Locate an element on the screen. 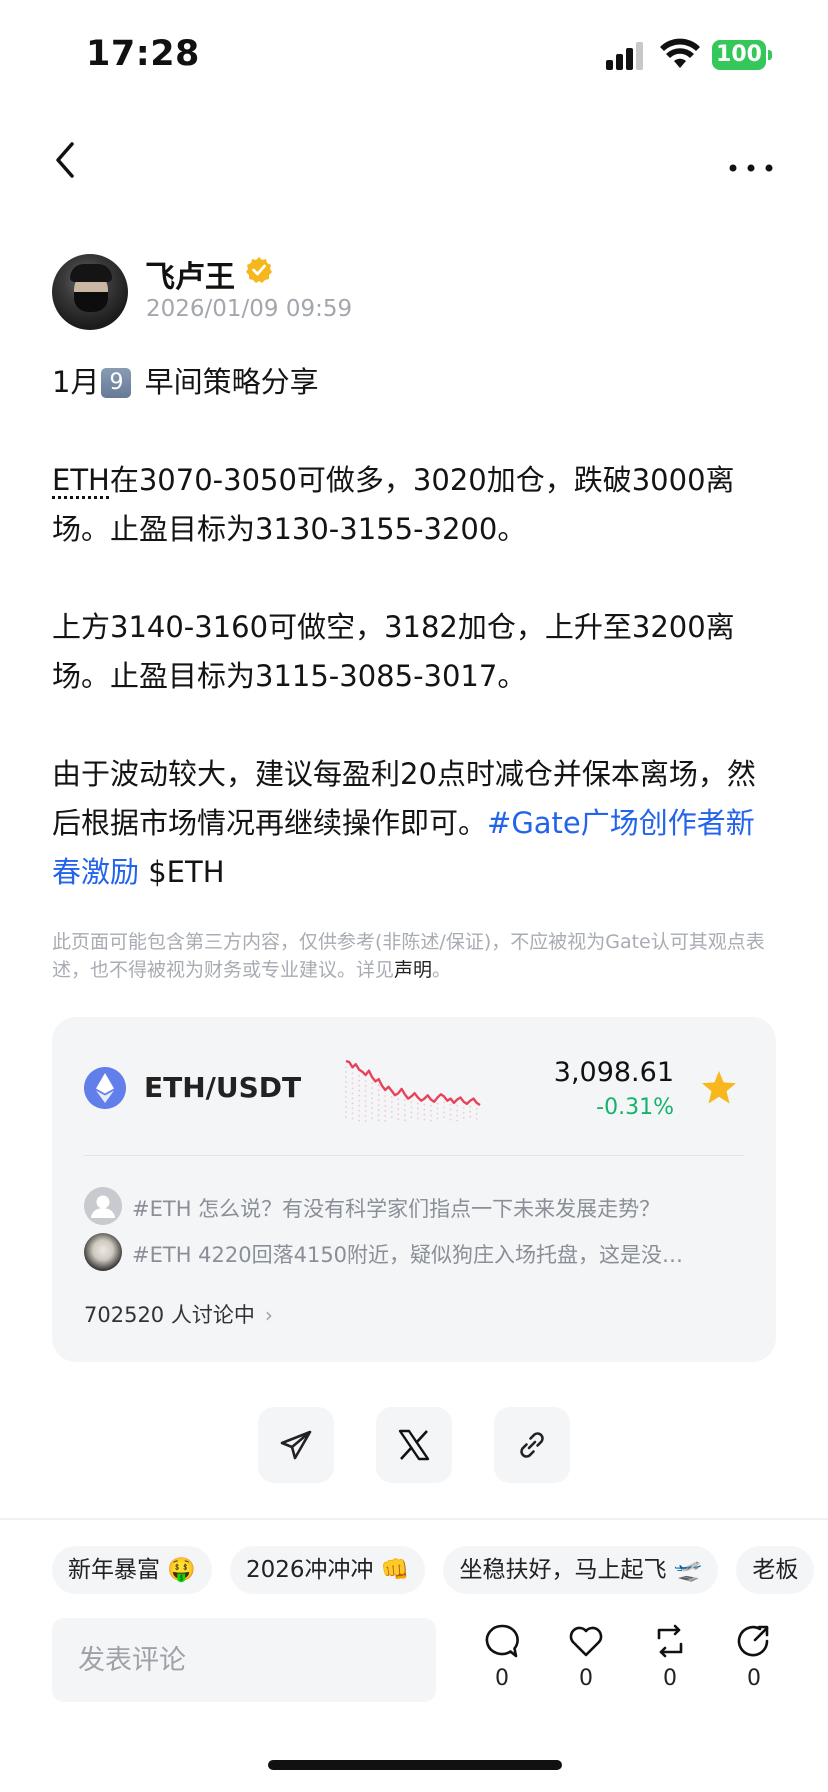  battery-level: 100 is located at coordinates (739, 55).